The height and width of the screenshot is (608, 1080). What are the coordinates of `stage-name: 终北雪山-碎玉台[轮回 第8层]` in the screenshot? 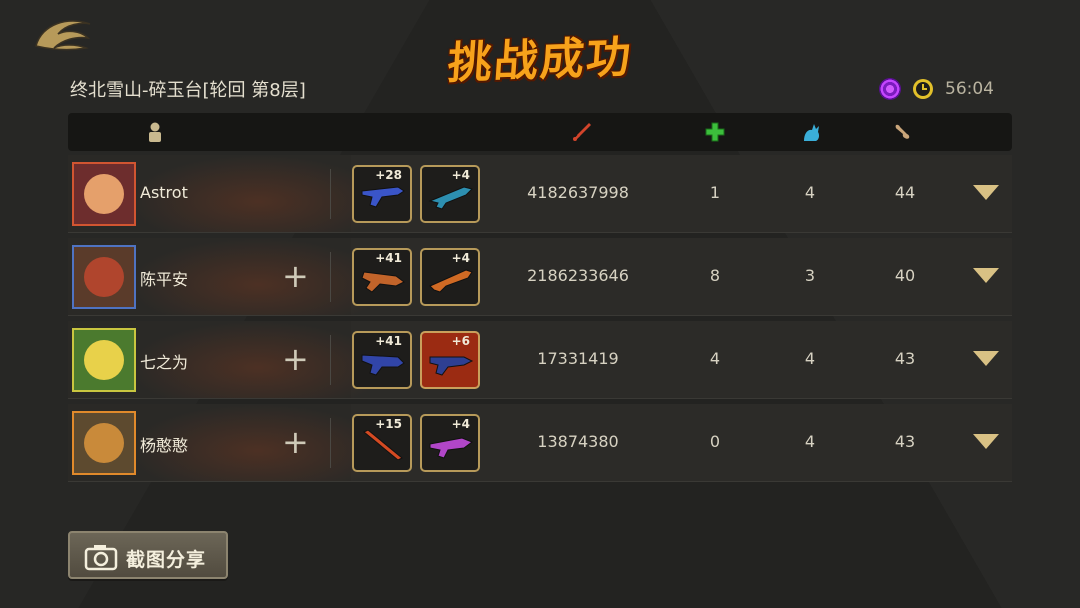 It's located at (188, 90).